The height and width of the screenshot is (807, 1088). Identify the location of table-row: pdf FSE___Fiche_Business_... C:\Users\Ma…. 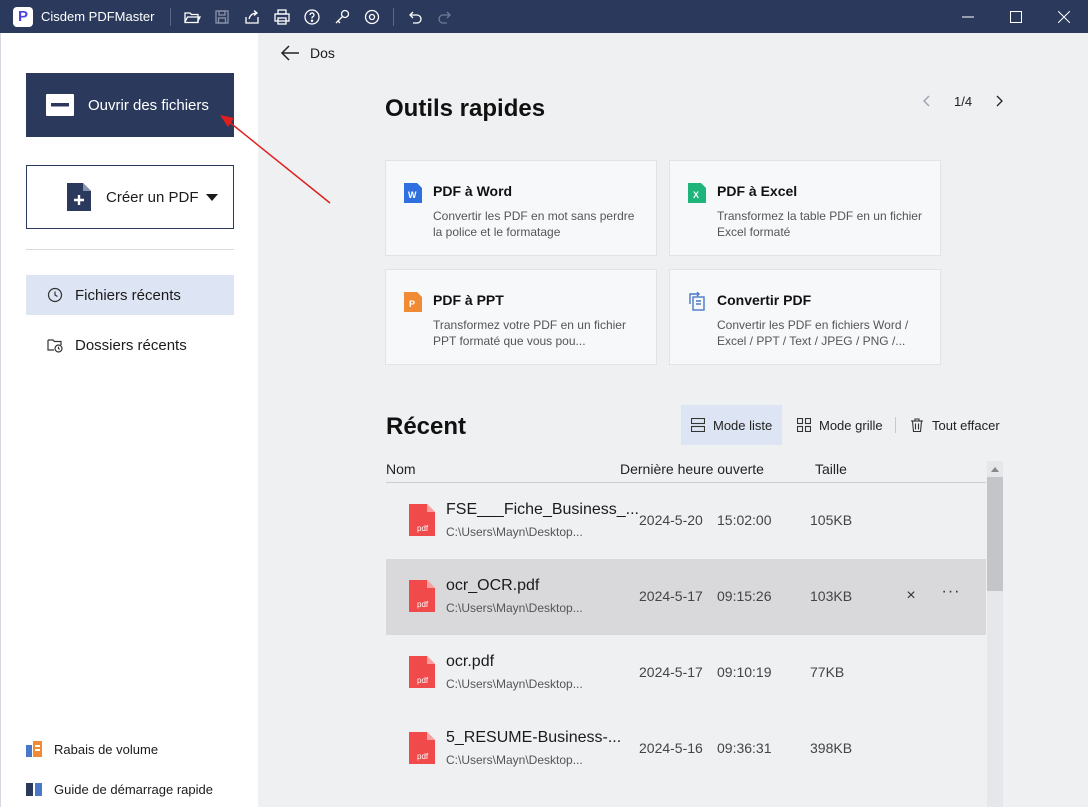
(686, 521).